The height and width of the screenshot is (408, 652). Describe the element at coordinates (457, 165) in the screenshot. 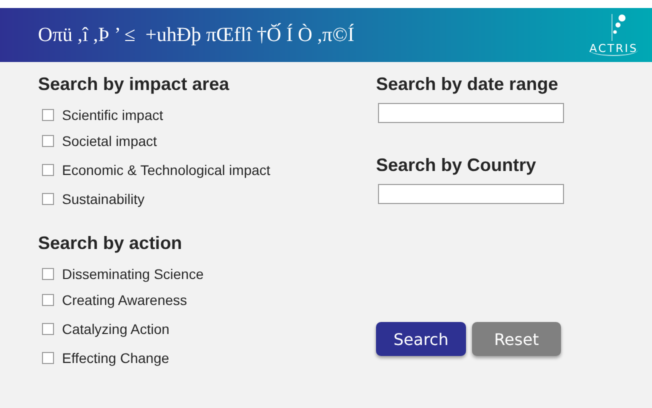

I see `section-heading: Search by Country` at that location.